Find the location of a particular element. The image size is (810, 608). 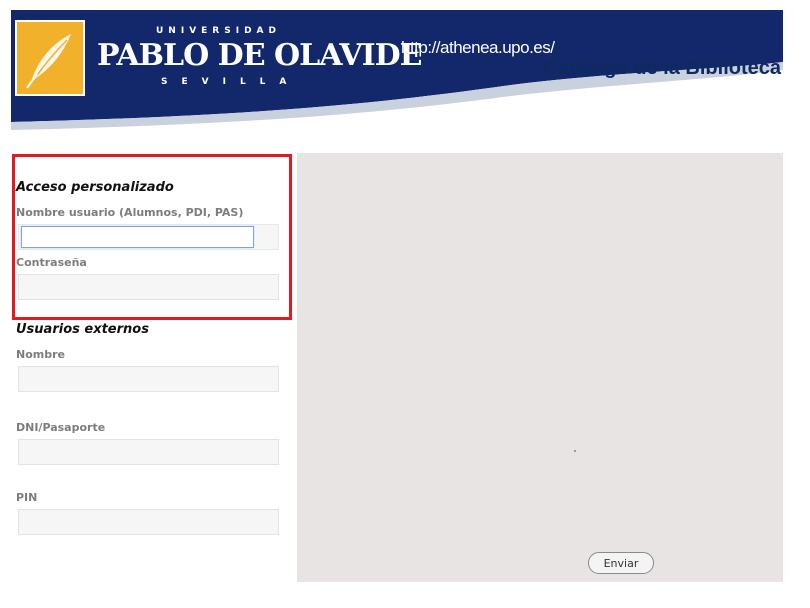

dni-label: DNI/Pasaporte is located at coordinates (61, 427).